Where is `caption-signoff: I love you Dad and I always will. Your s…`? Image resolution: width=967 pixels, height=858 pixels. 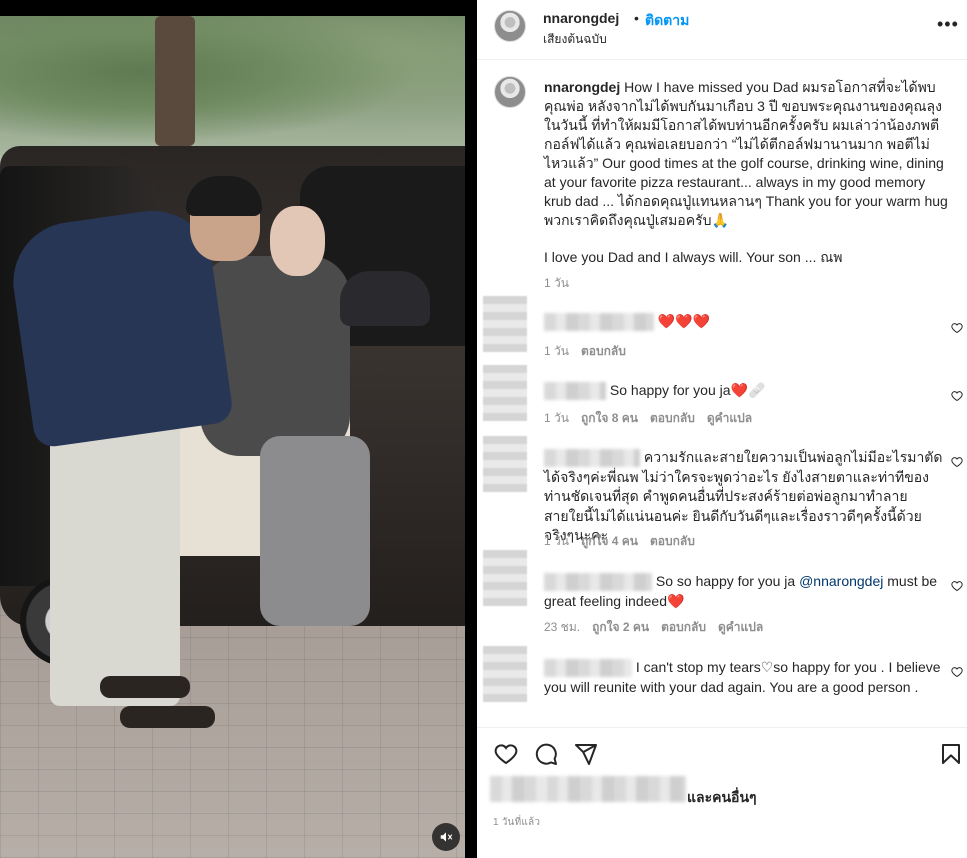 caption-signoff: I love you Dad and I always will. Your s… is located at coordinates (693, 257).